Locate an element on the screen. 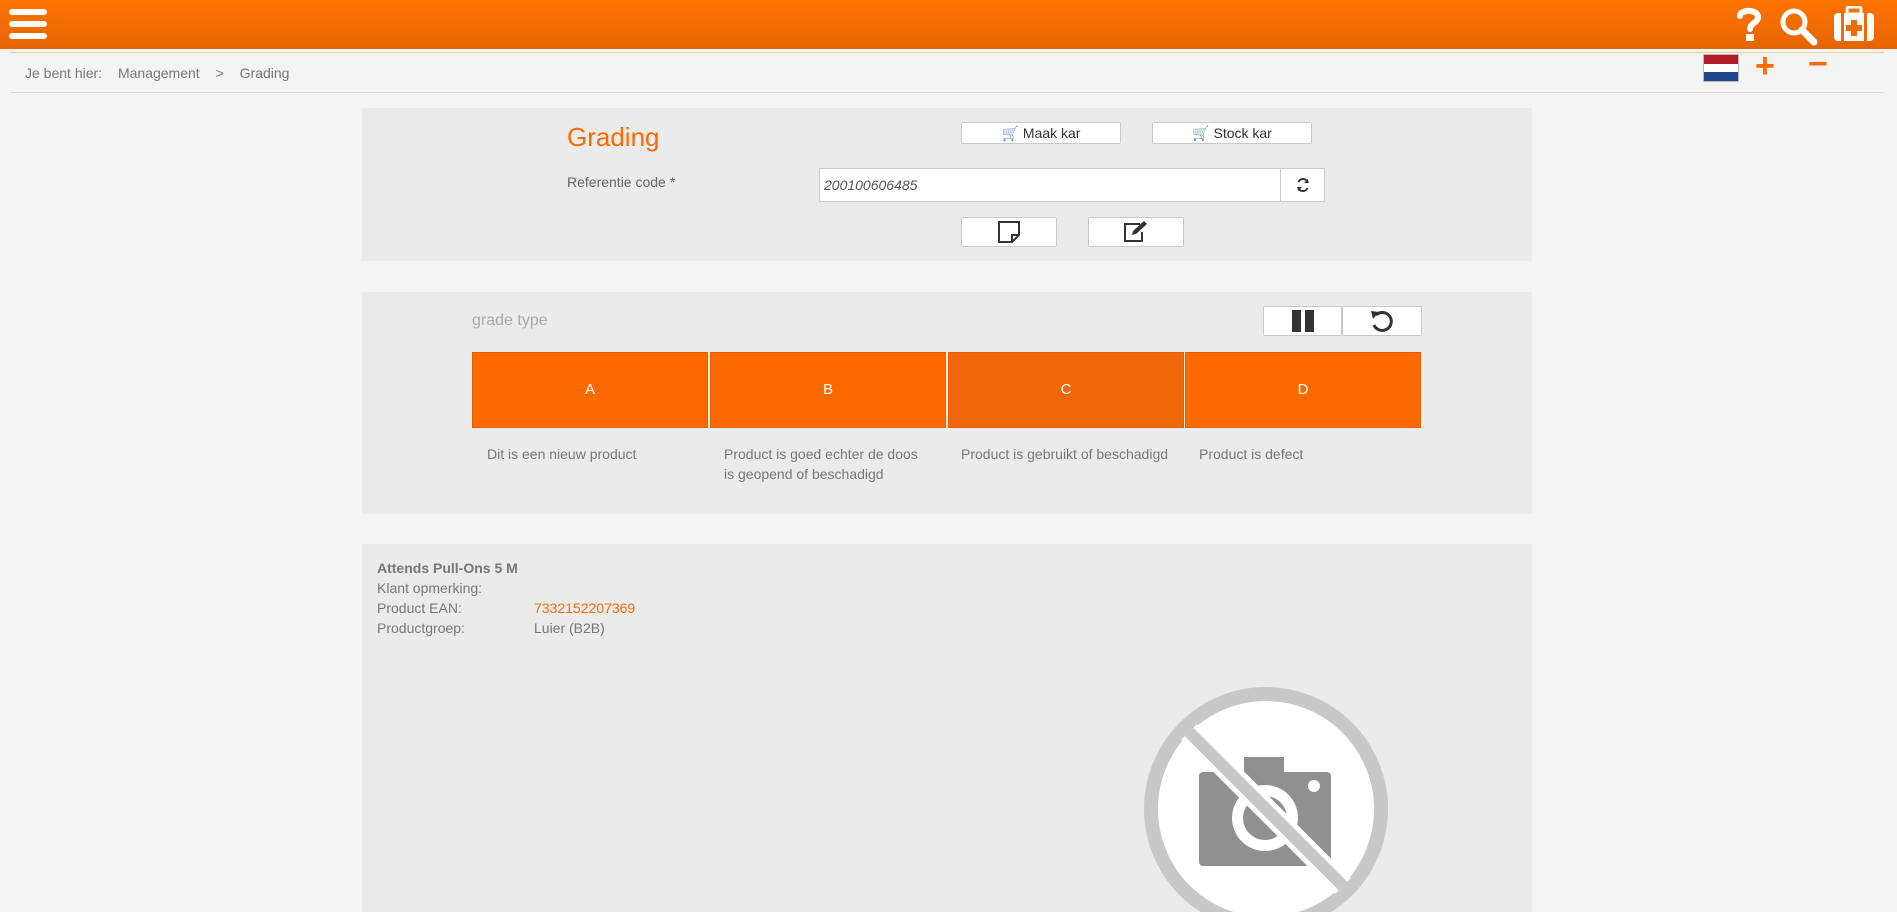  product-name: Attends Pull-Ons 5 M is located at coordinates (447, 568).